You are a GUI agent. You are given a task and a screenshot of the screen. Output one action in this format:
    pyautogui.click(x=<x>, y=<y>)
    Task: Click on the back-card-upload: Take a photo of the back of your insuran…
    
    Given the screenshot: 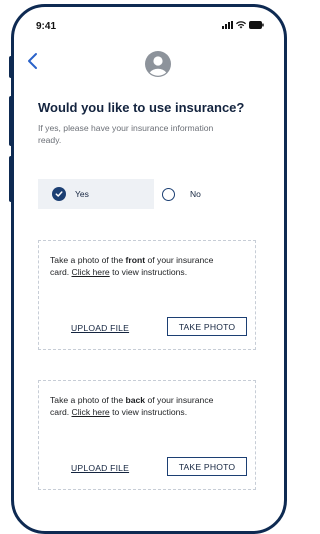 What is the action you would take?
    pyautogui.click(x=147, y=435)
    